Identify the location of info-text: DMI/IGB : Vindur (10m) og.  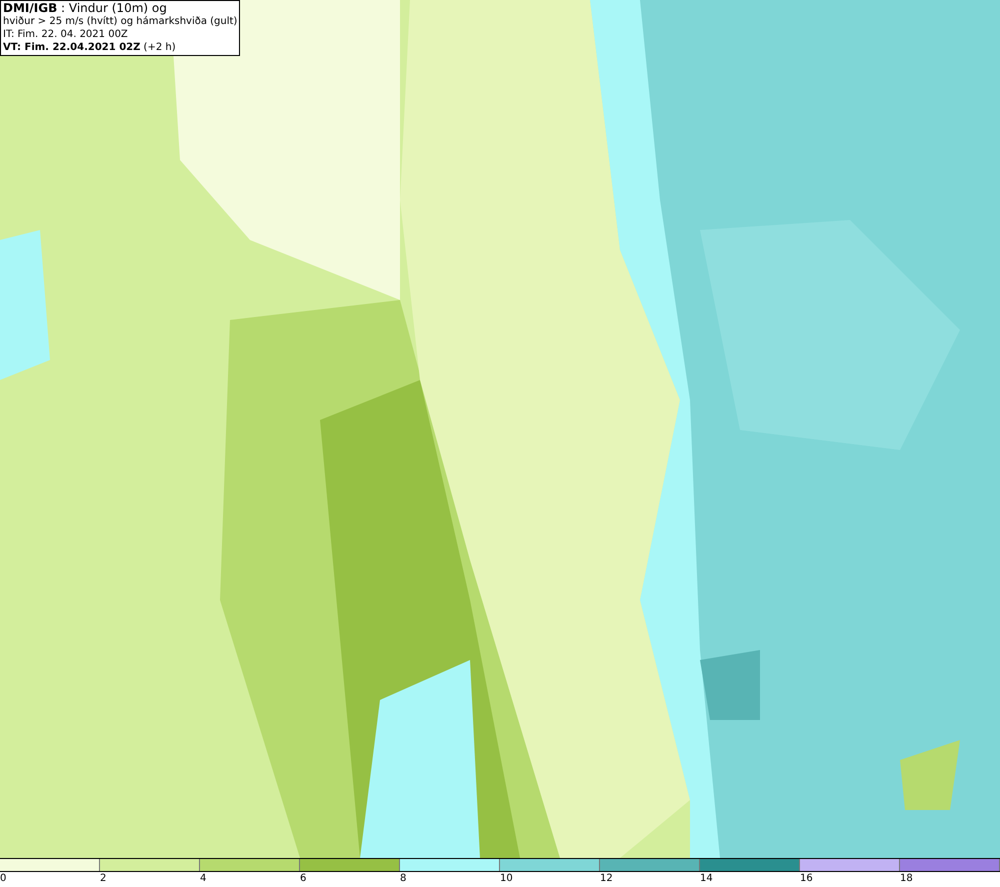
(85, 8).